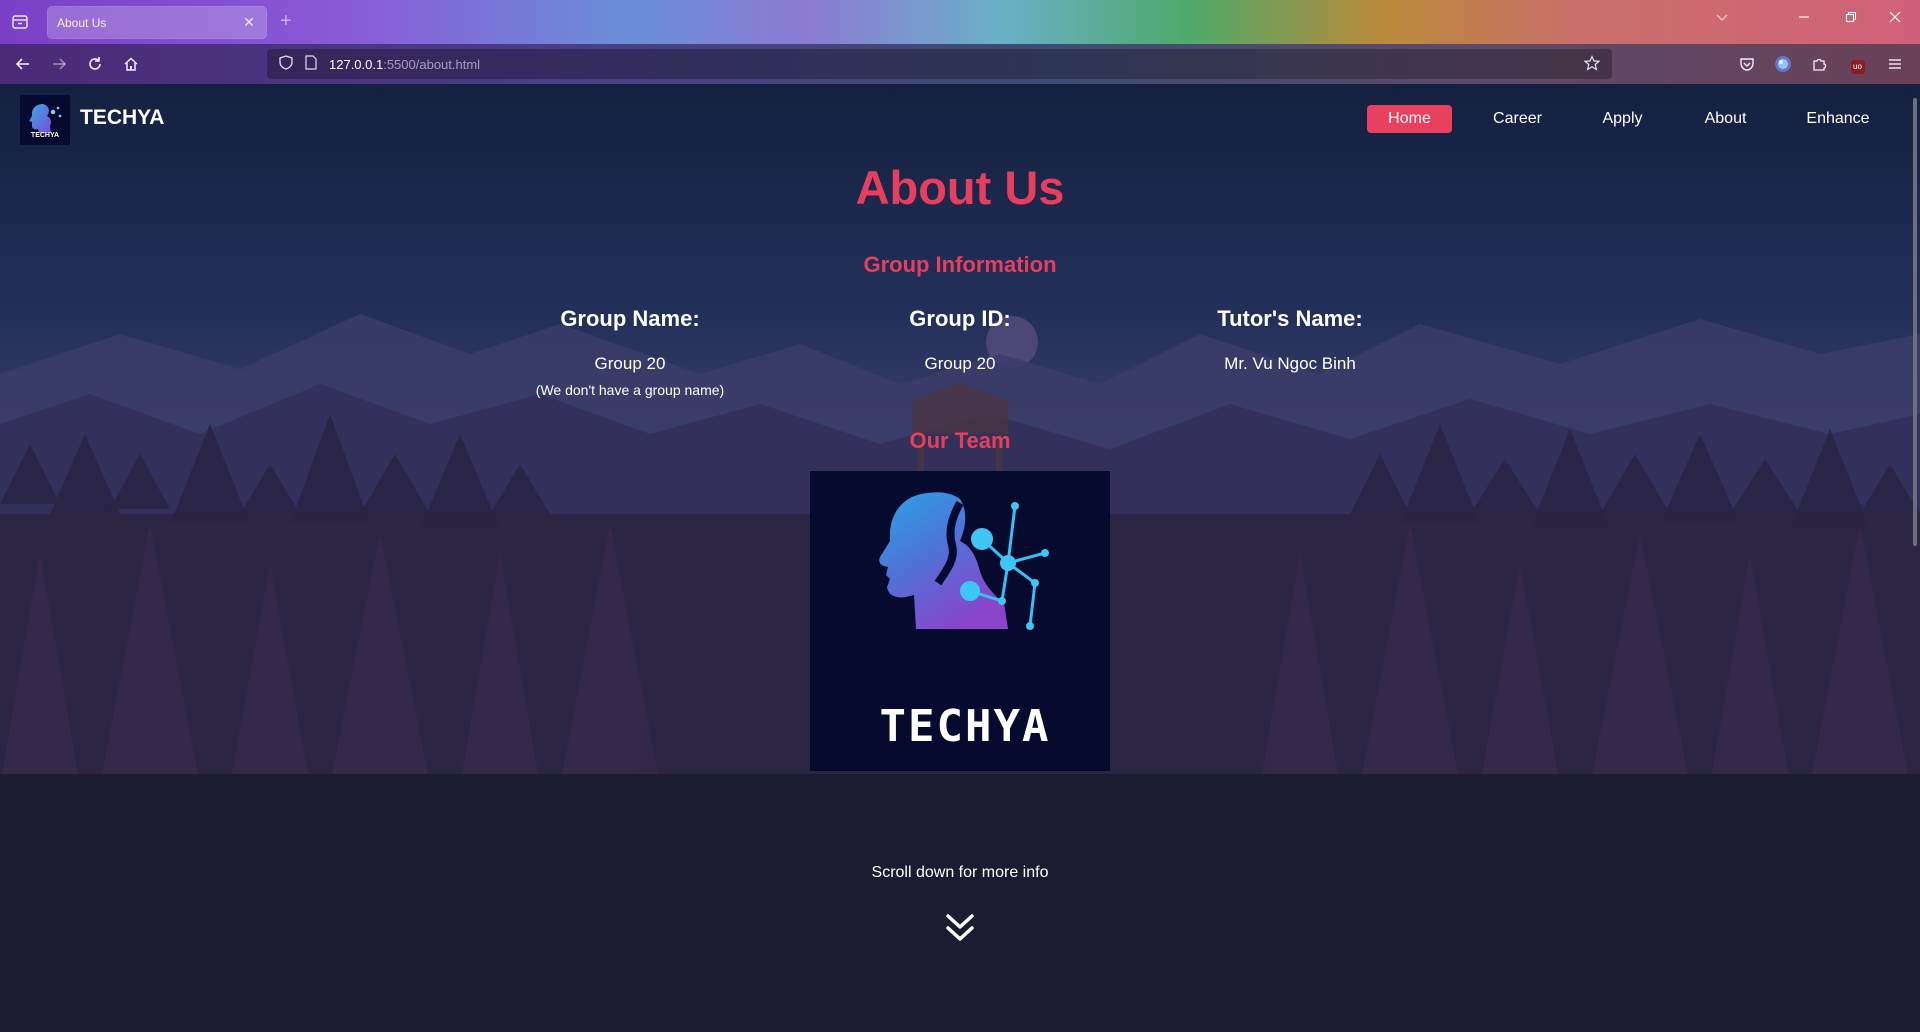 This screenshot has width=1920, height=1032. I want to click on group-id-value: Group 20, so click(960, 363).